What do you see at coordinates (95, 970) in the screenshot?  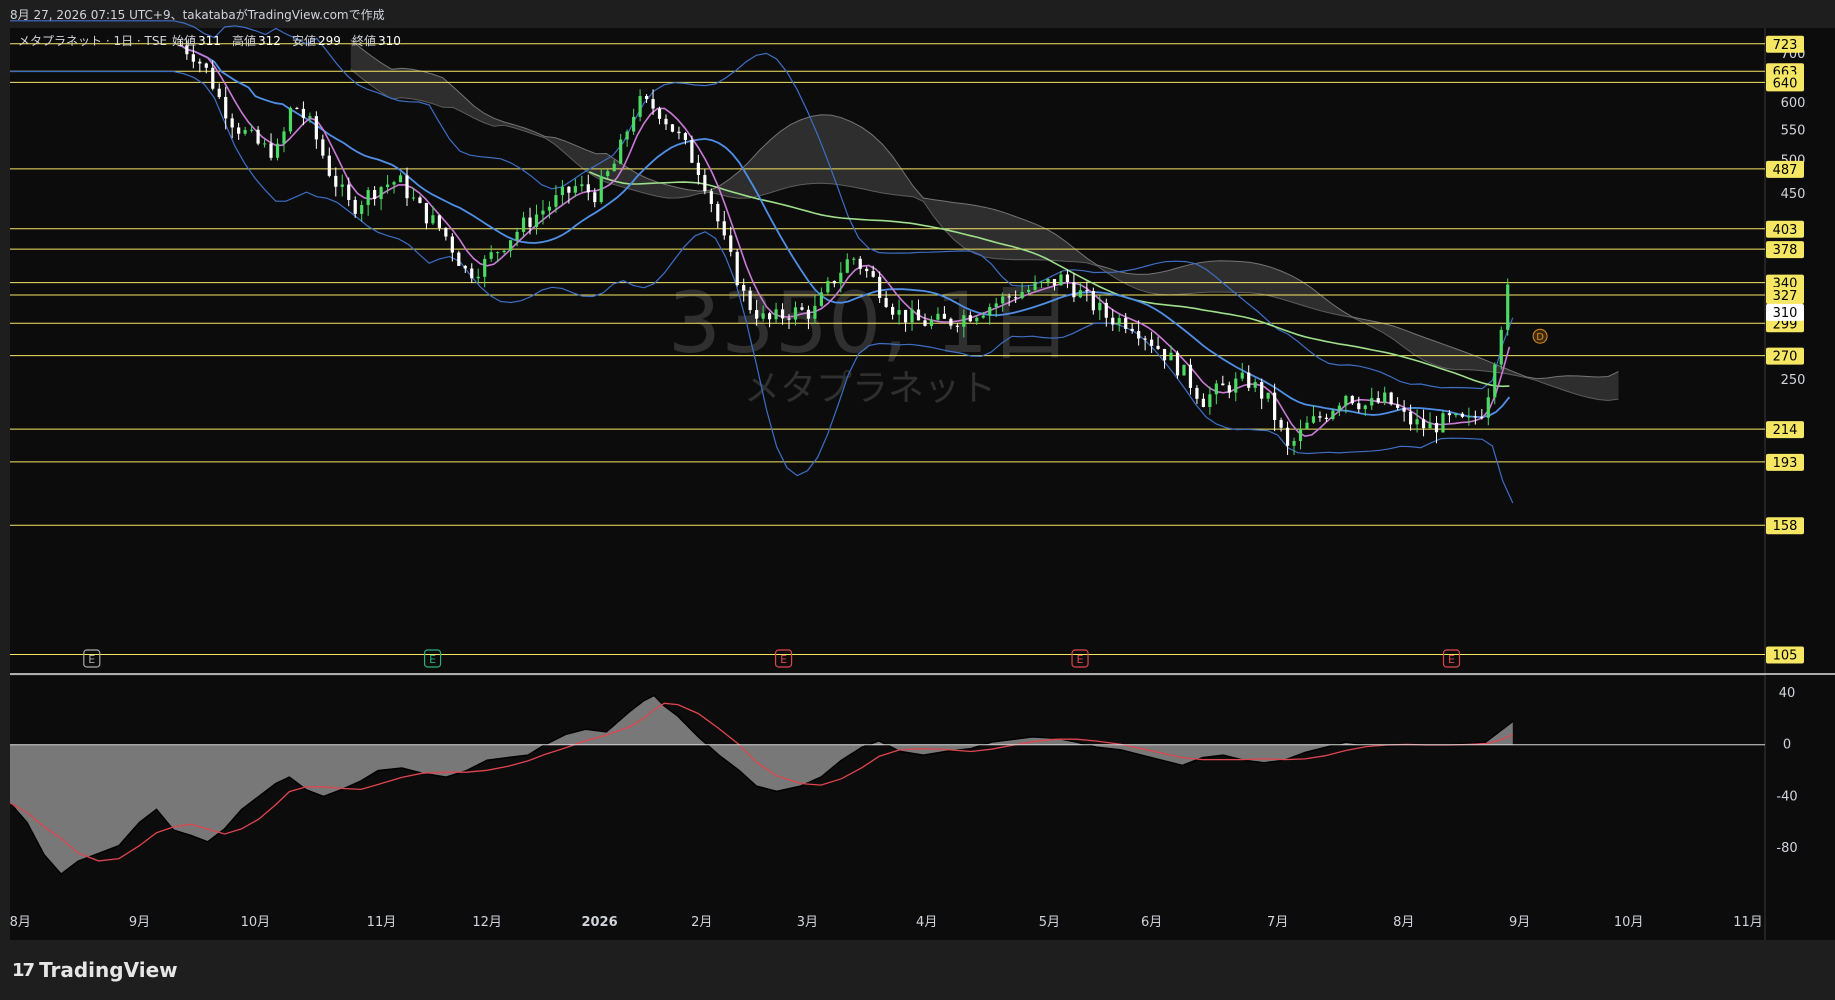 I see `tradingview-logo: 17 TradingView` at bounding box center [95, 970].